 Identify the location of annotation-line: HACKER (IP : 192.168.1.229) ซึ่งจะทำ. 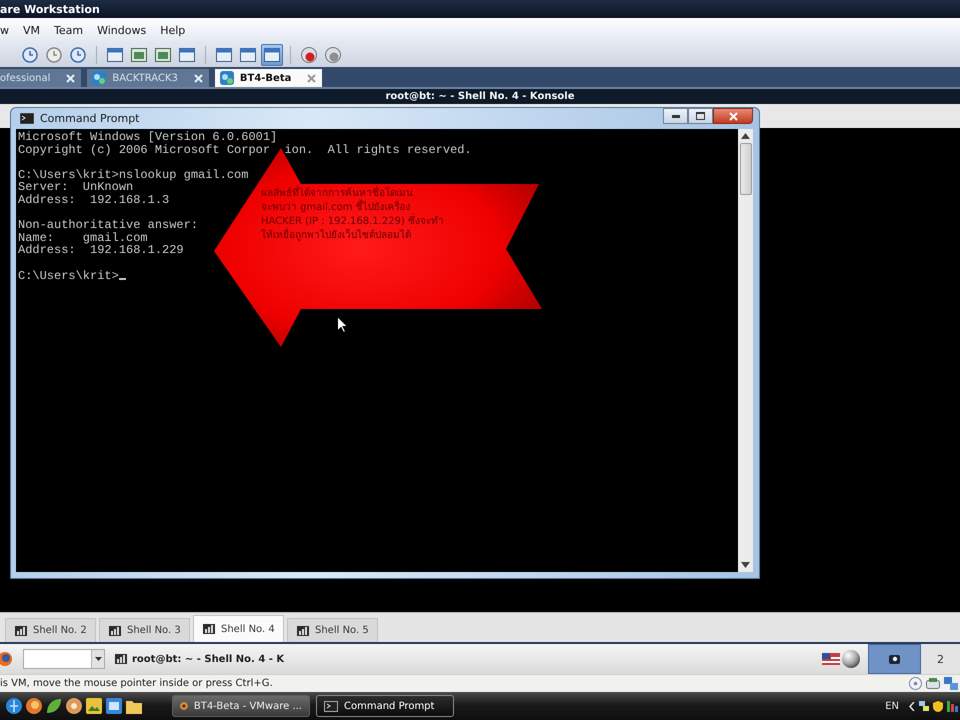
(352, 222).